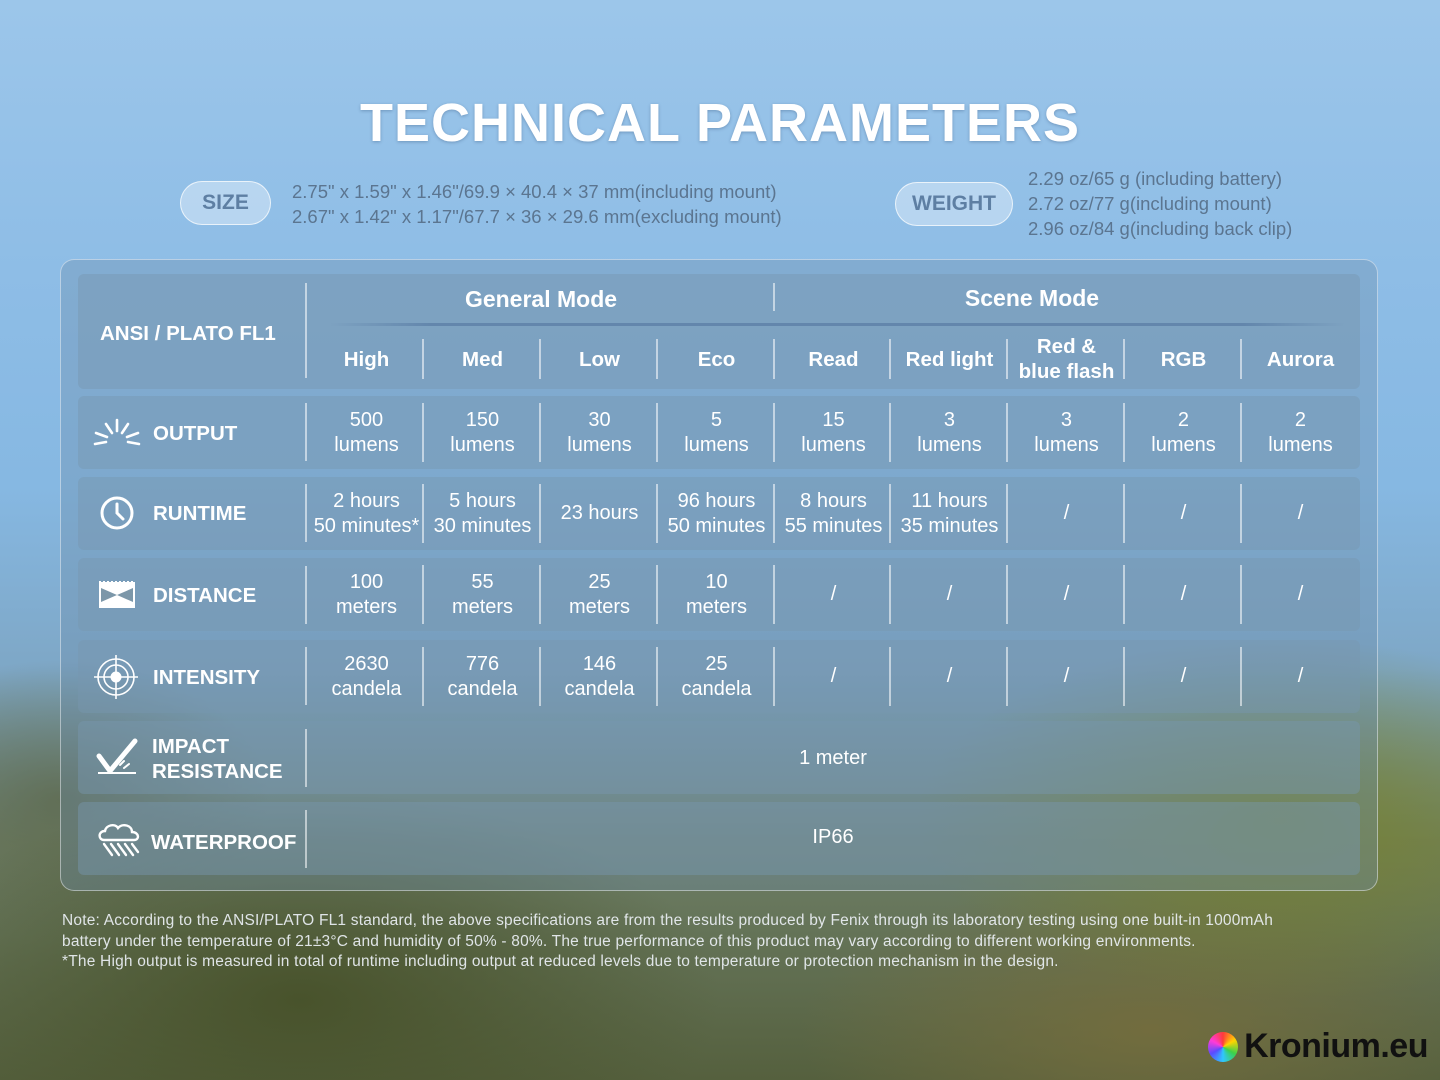 The image size is (1440, 1080). What do you see at coordinates (949, 359) in the screenshot?
I see `mode-header-red-light: Red light` at bounding box center [949, 359].